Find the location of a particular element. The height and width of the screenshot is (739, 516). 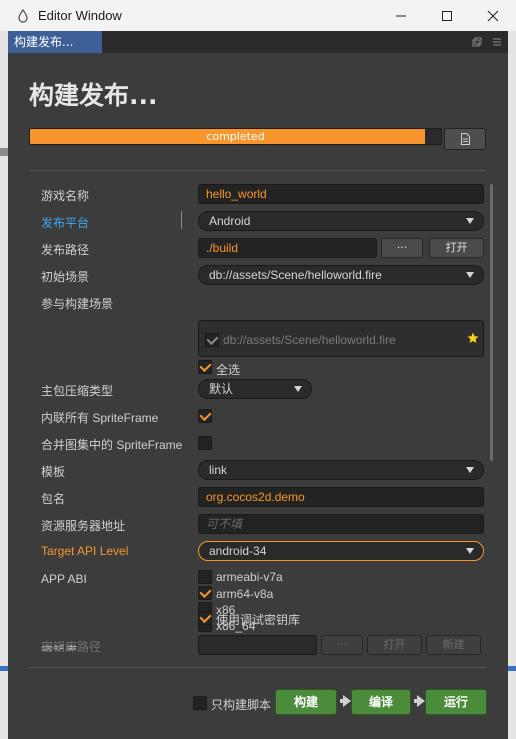

compression-value: 默认 is located at coordinates (221, 389).